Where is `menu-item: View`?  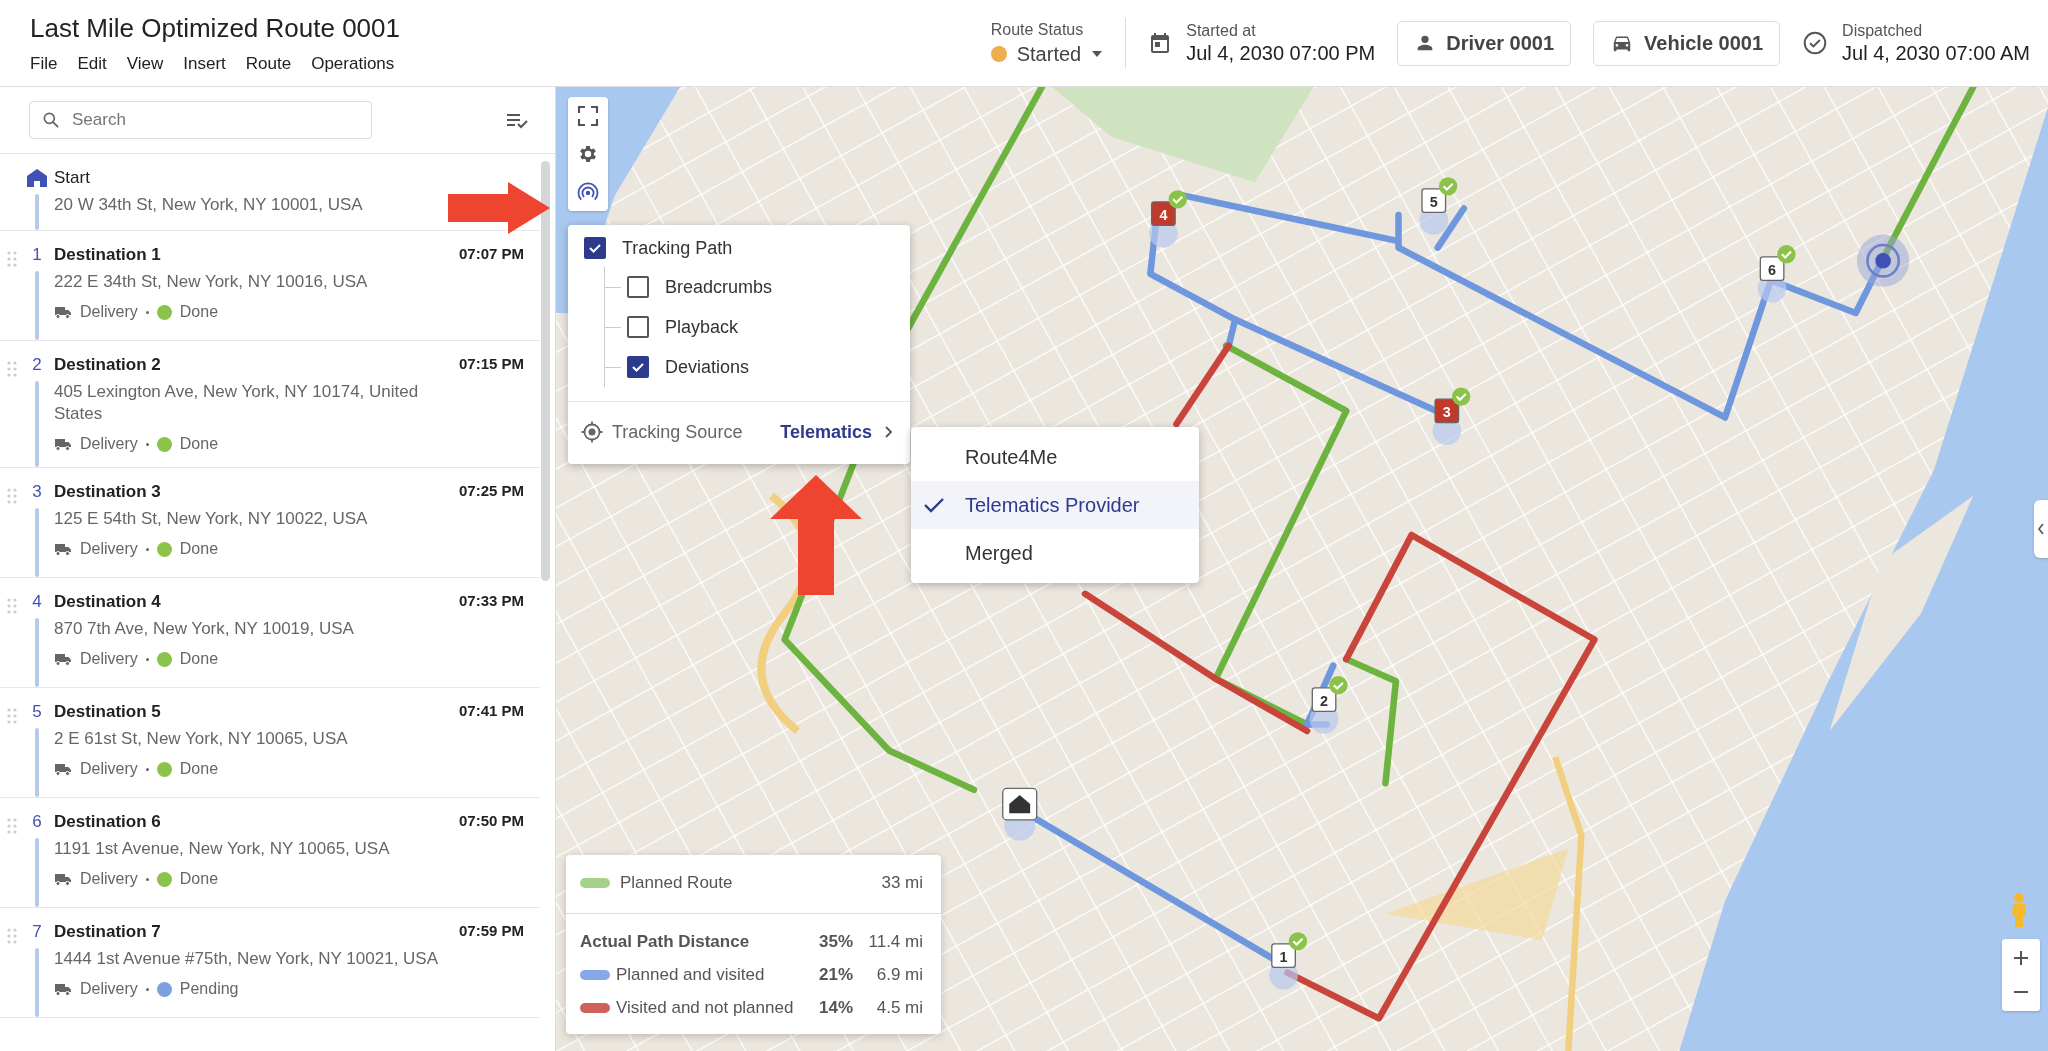 menu-item: View is located at coordinates (145, 63).